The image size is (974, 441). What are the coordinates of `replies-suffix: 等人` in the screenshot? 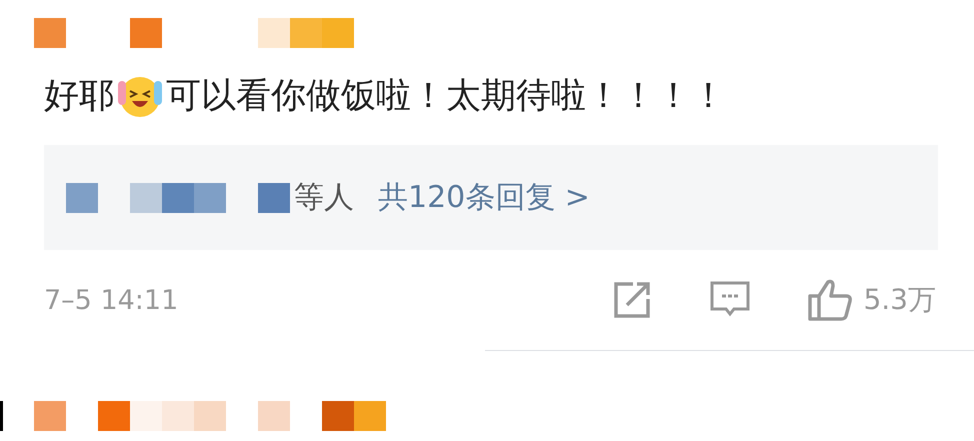 It's located at (324, 198).